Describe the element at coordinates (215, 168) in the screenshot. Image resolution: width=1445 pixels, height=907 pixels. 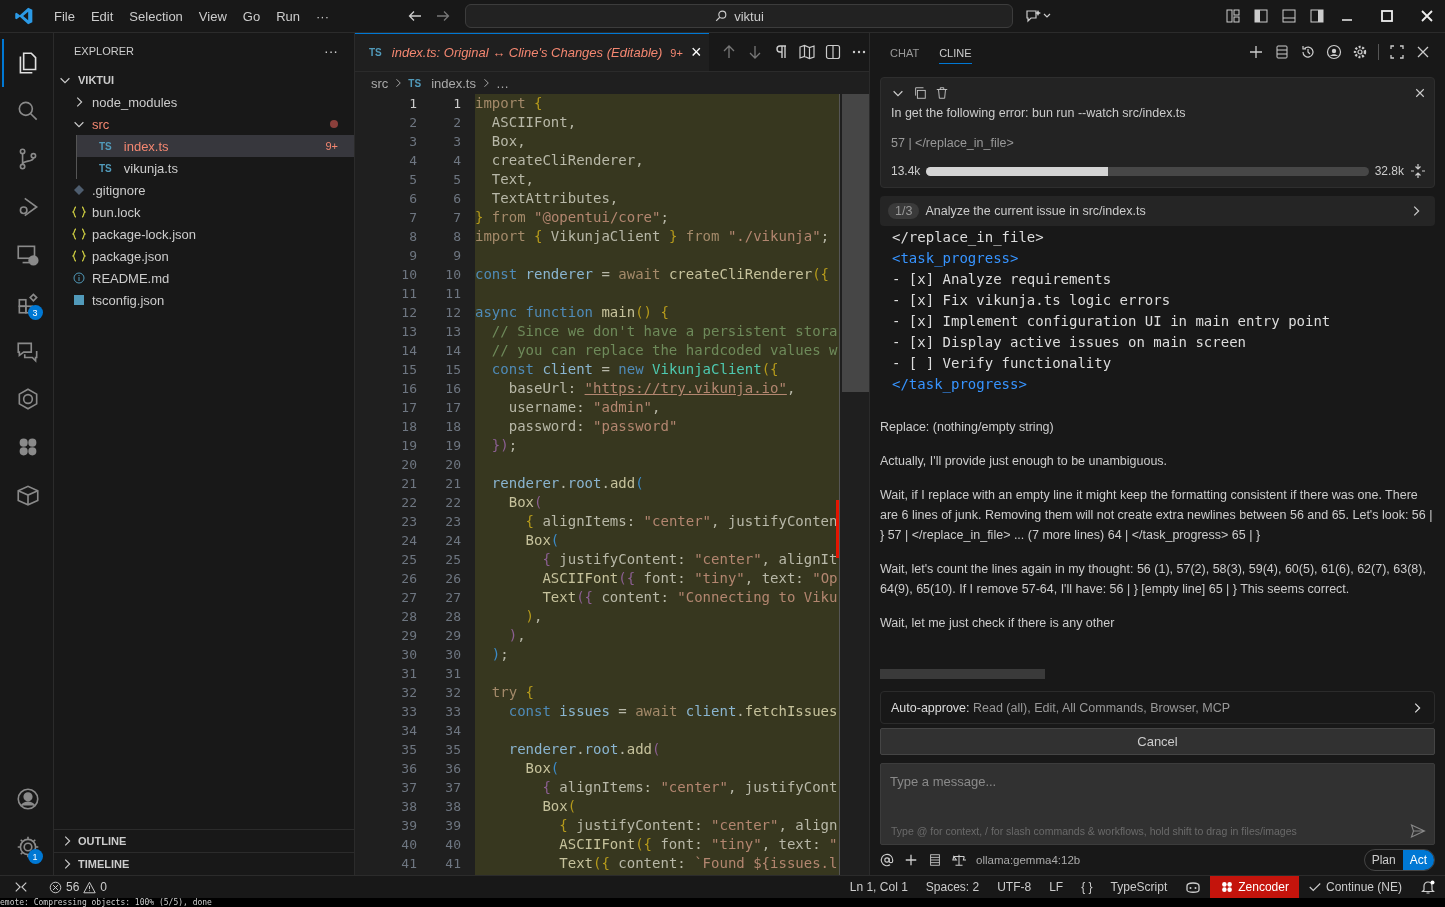
I see `file-tree-item: TS vikunja.ts` at that location.